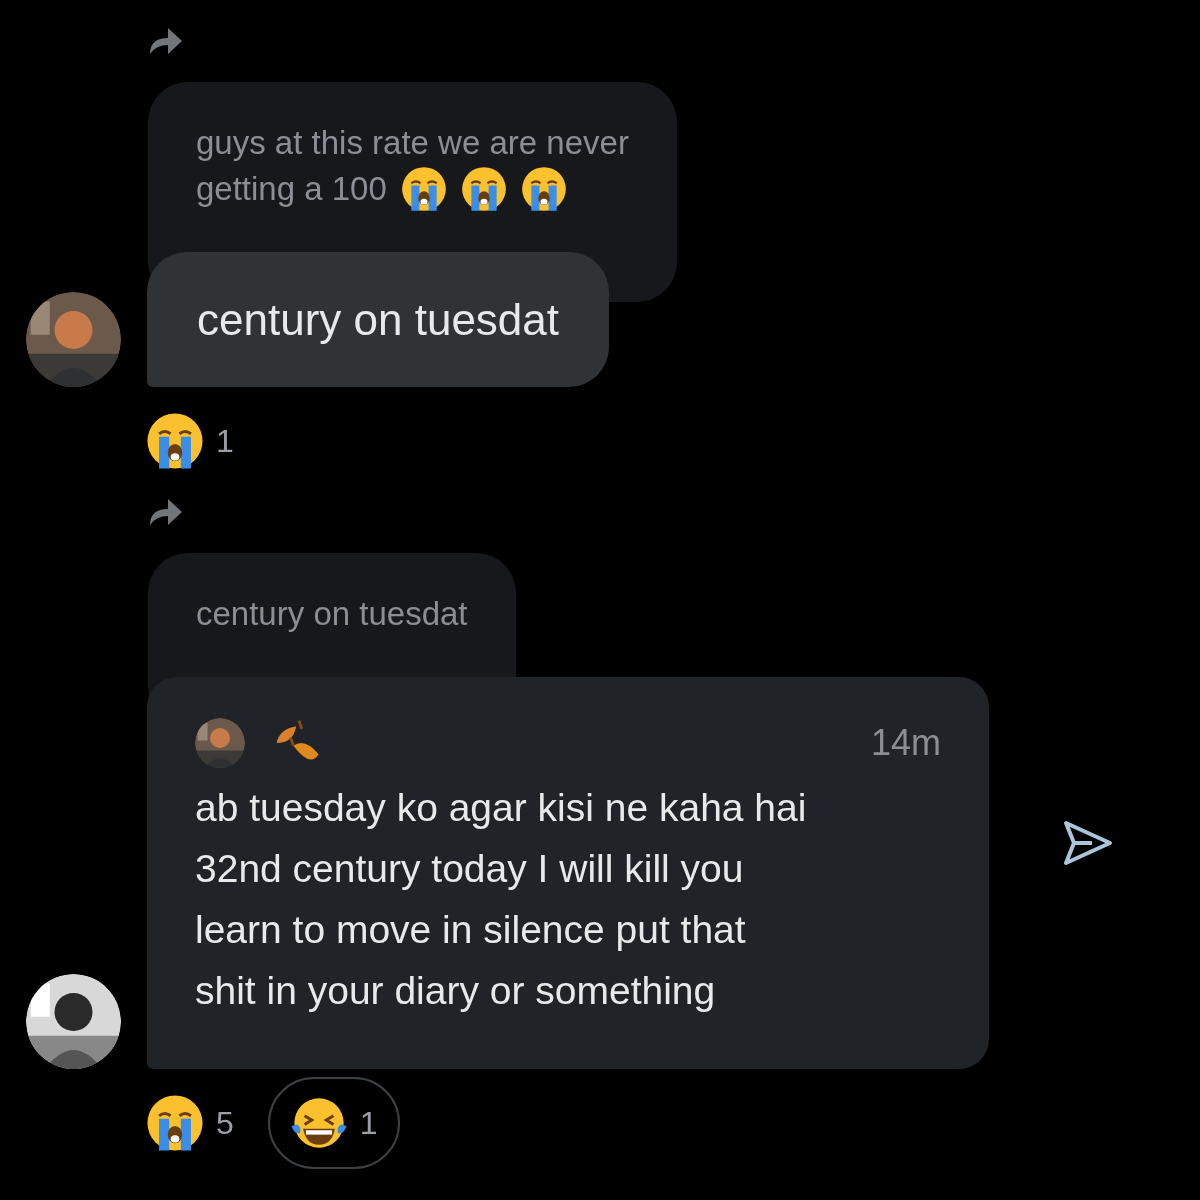  I want to click on reaction-button: 5, so click(190, 1123).